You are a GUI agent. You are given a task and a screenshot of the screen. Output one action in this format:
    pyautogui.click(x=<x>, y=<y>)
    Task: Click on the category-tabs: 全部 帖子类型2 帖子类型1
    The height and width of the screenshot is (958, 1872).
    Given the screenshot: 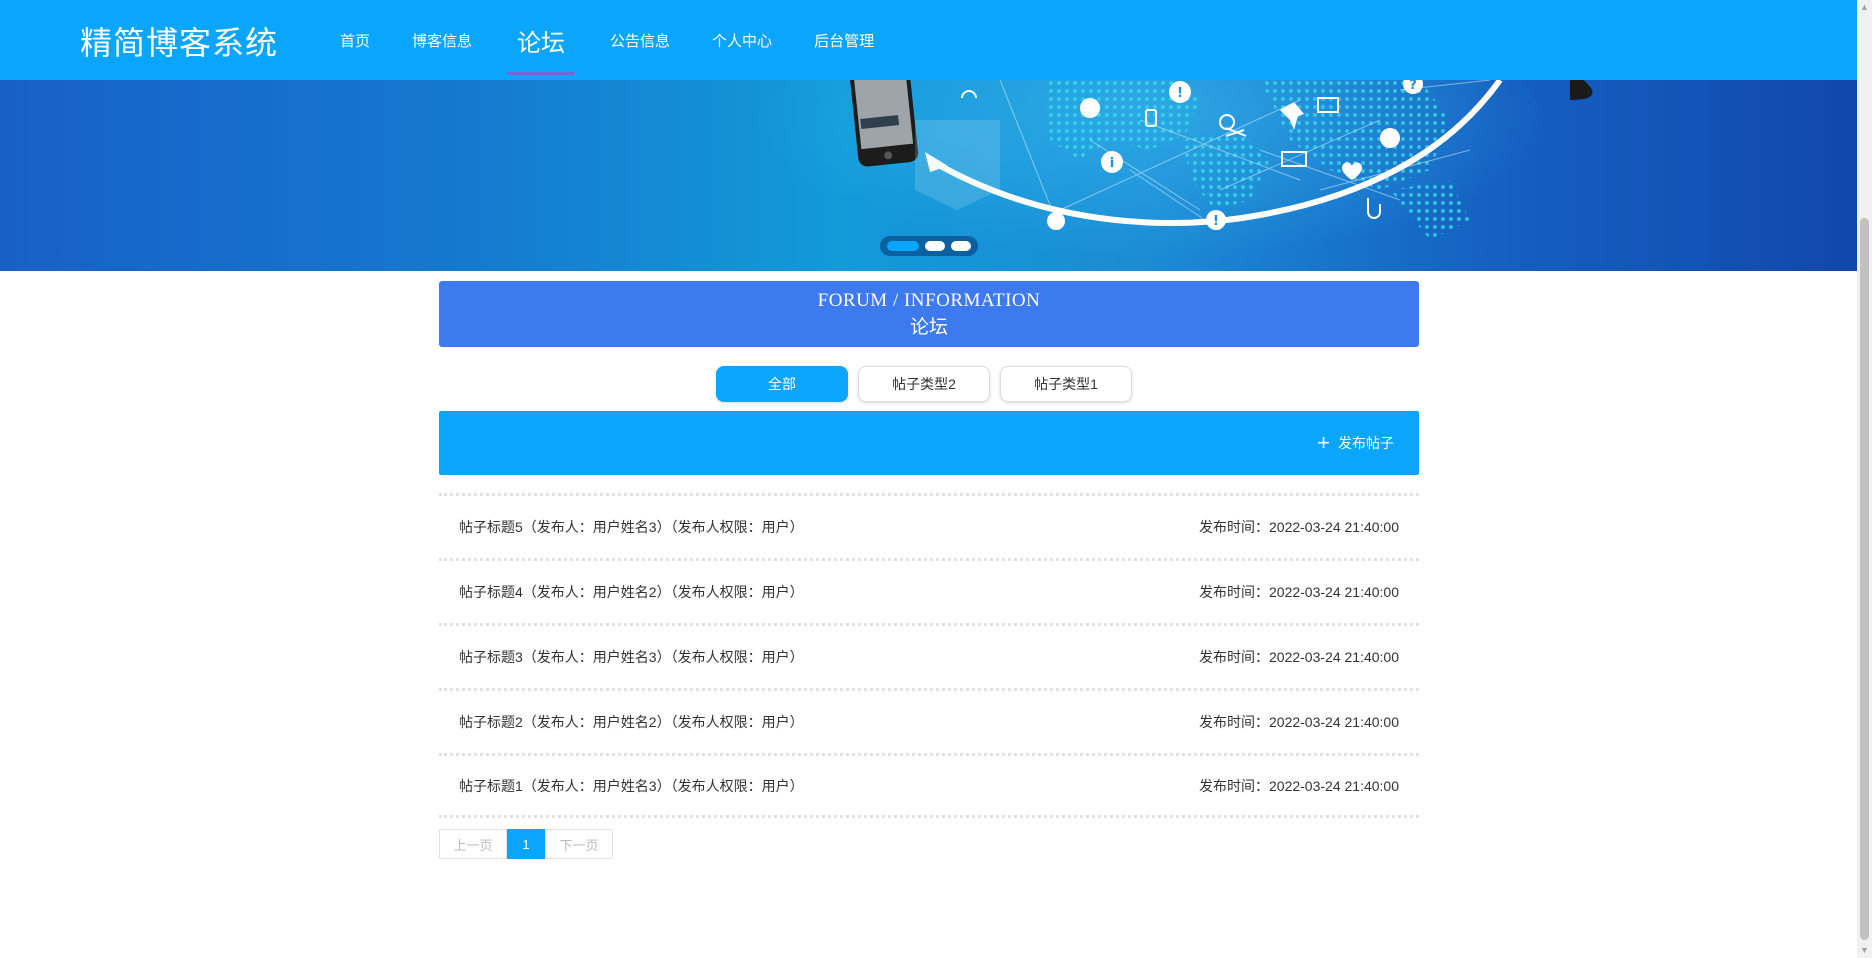 What is the action you would take?
    pyautogui.click(x=924, y=384)
    